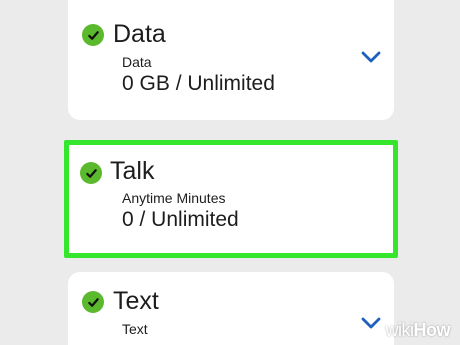  Describe the element at coordinates (198, 83) in the screenshot. I see `card-value: 0 GB / Unlimited` at that location.